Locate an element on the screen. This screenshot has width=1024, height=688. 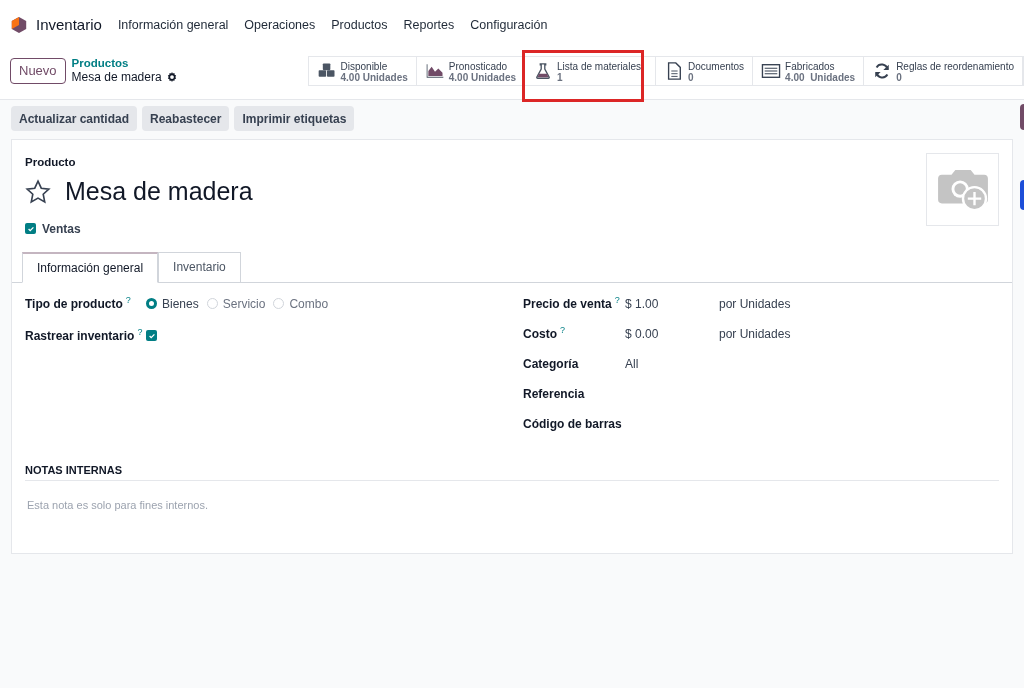
smart-button-label: Documentos is located at coordinates (716, 66).